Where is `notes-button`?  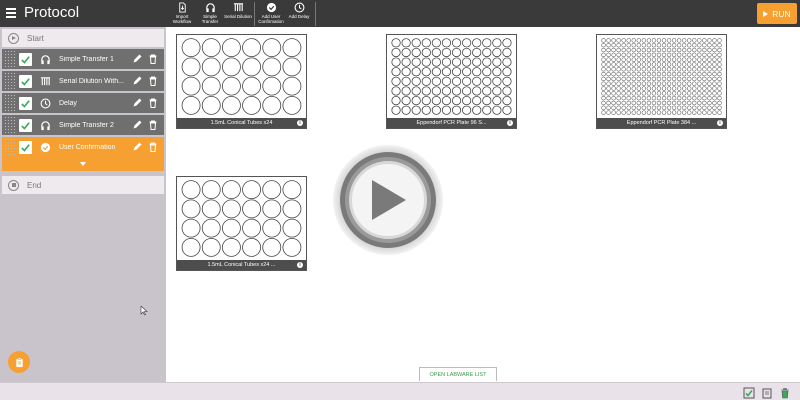 notes-button is located at coordinates (19, 362).